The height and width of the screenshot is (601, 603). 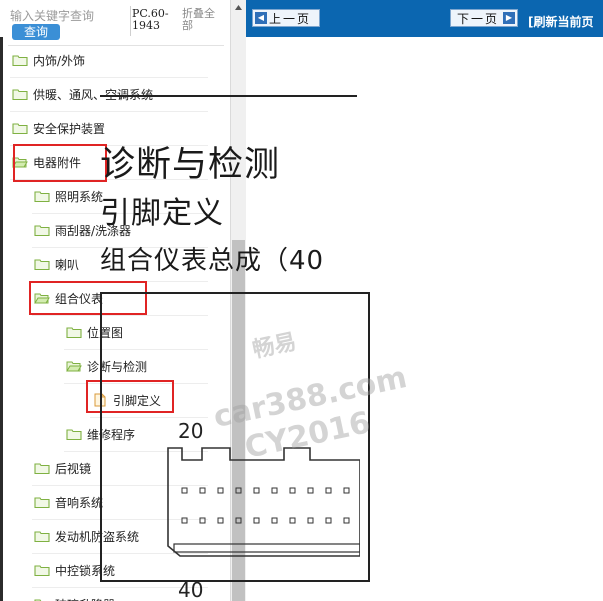 I want to click on folder-open-icon, so click(x=74, y=366).